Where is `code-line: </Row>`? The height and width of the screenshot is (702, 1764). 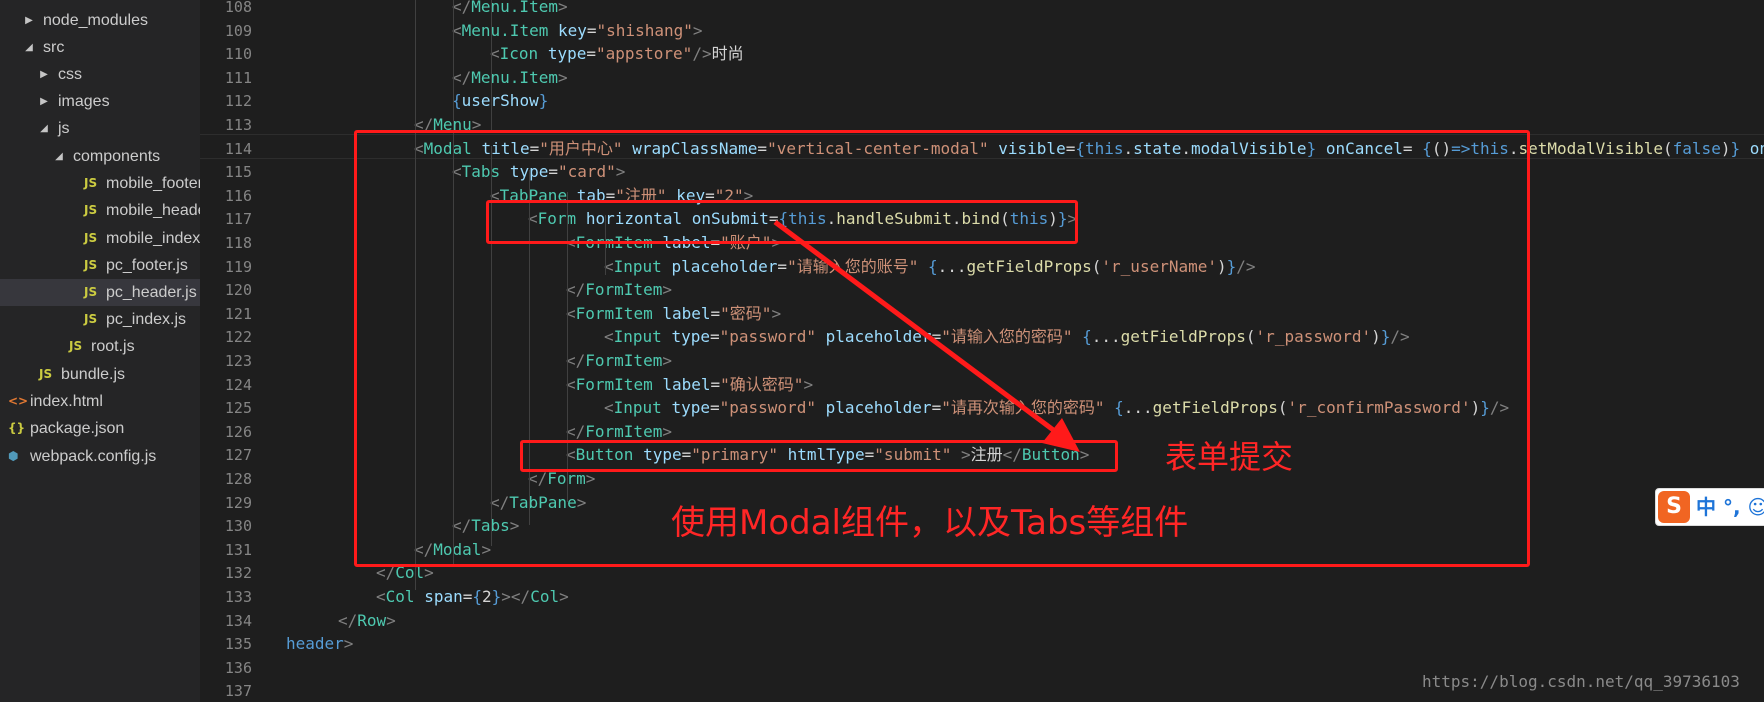 code-line: </Row> is located at coordinates (367, 621).